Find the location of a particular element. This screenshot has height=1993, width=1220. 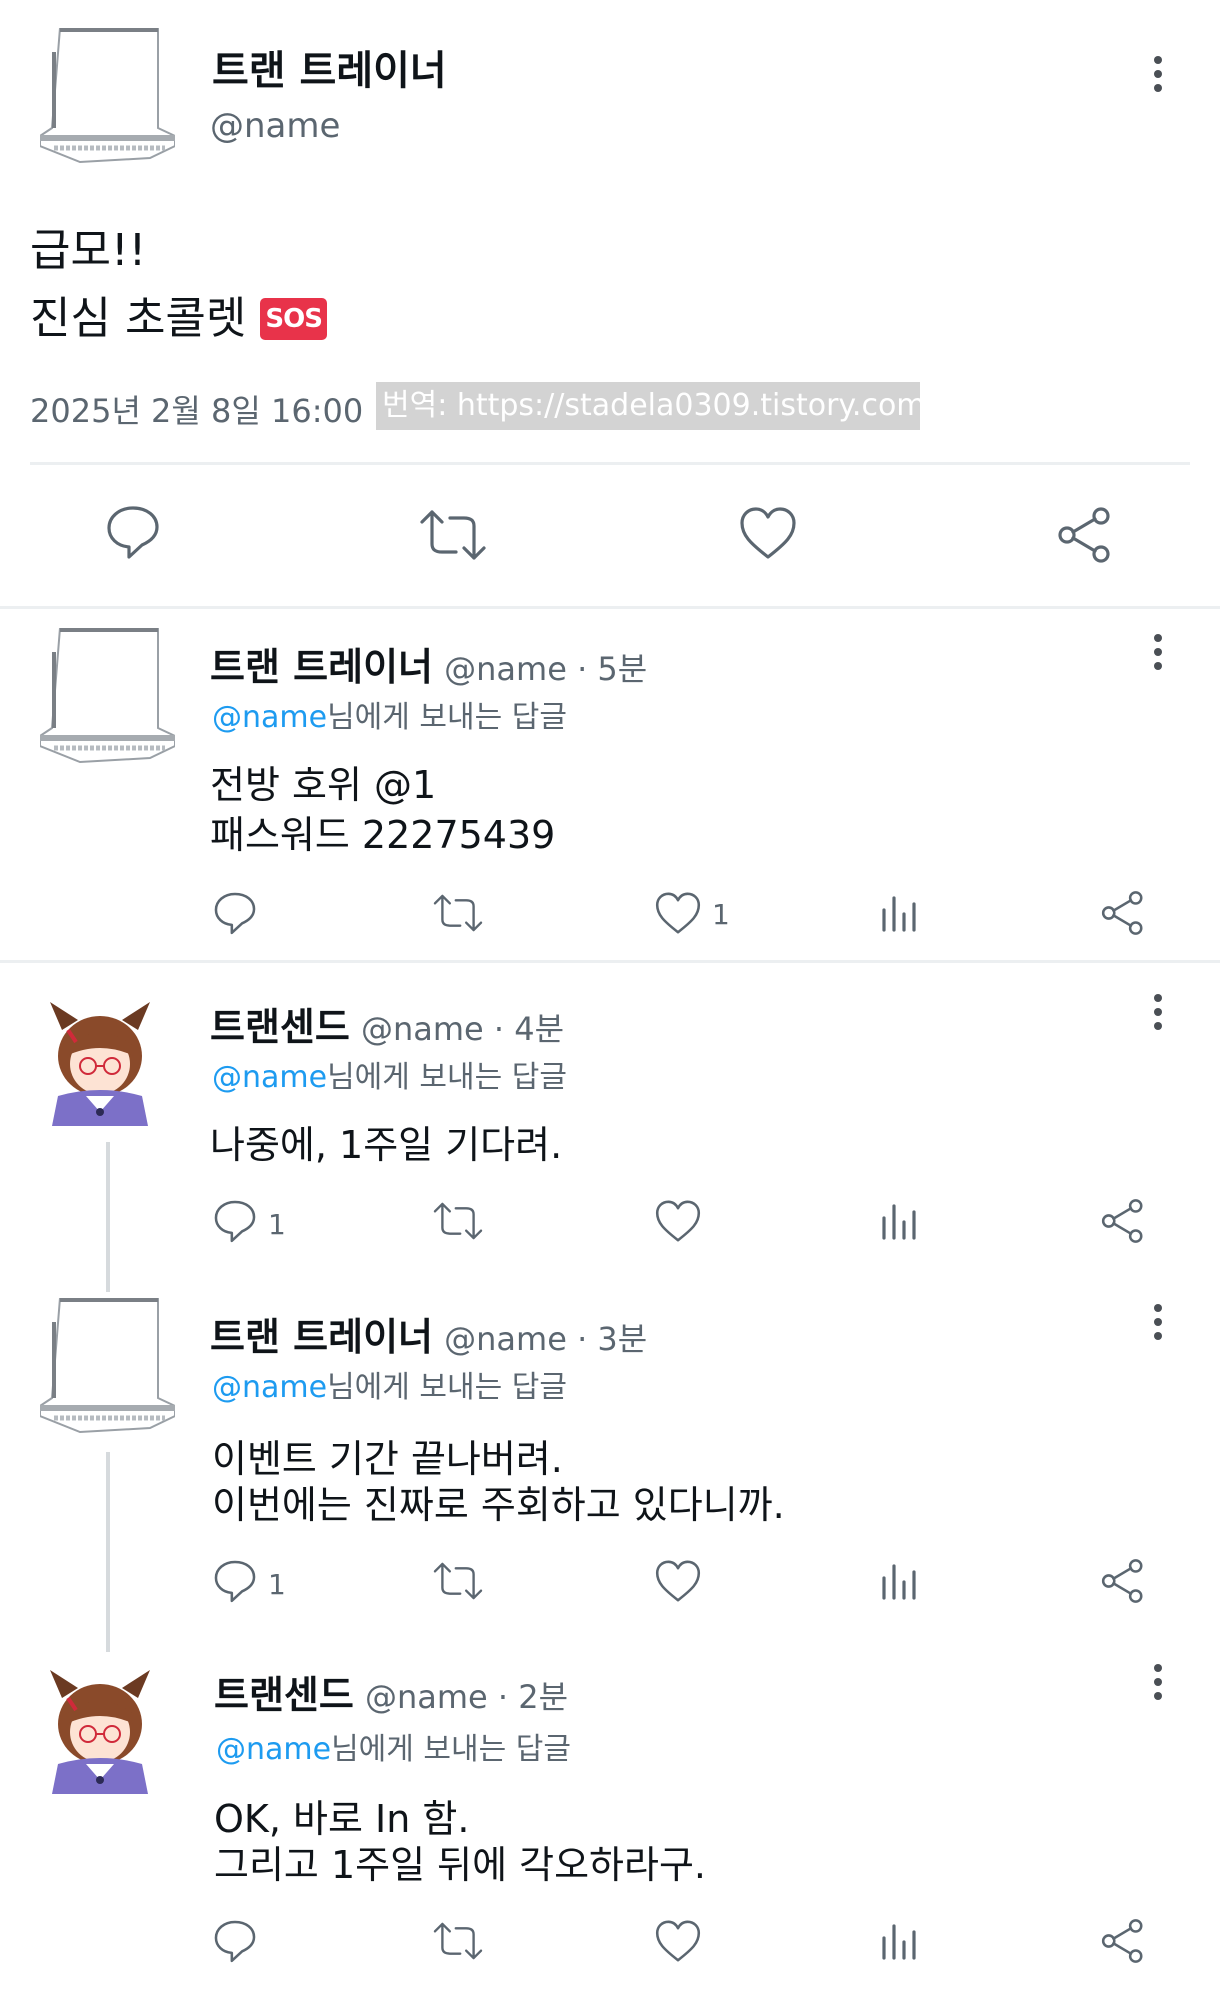

main-timestamp: 2025년 2월 8일 16:00 is located at coordinates (196, 409).